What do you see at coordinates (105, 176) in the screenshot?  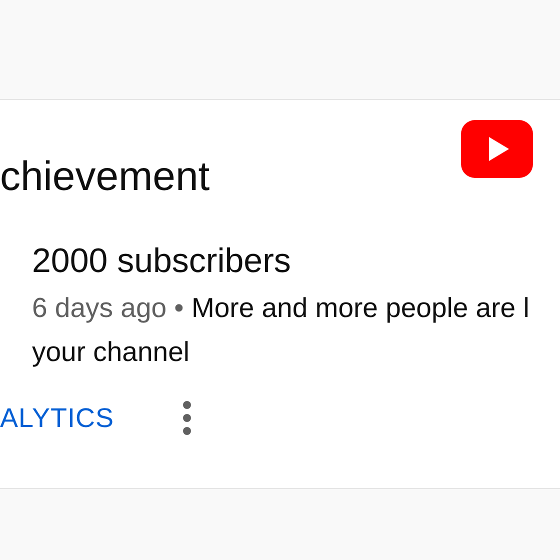 I see `achievement-heading: chievement` at bounding box center [105, 176].